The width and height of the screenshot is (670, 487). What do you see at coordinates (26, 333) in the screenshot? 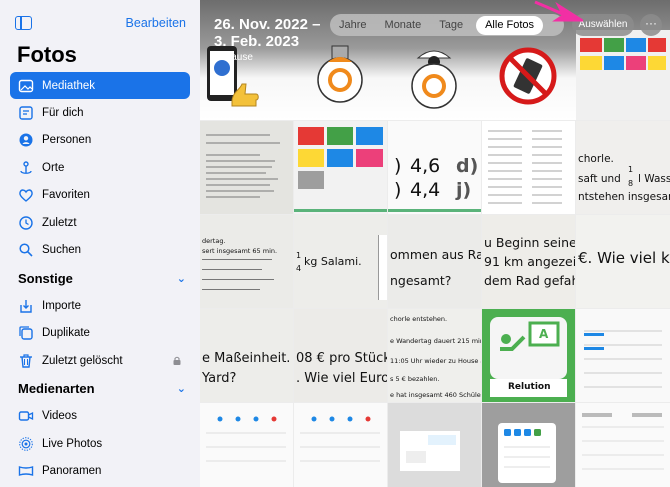
I see `duplicate-icon` at bounding box center [26, 333].